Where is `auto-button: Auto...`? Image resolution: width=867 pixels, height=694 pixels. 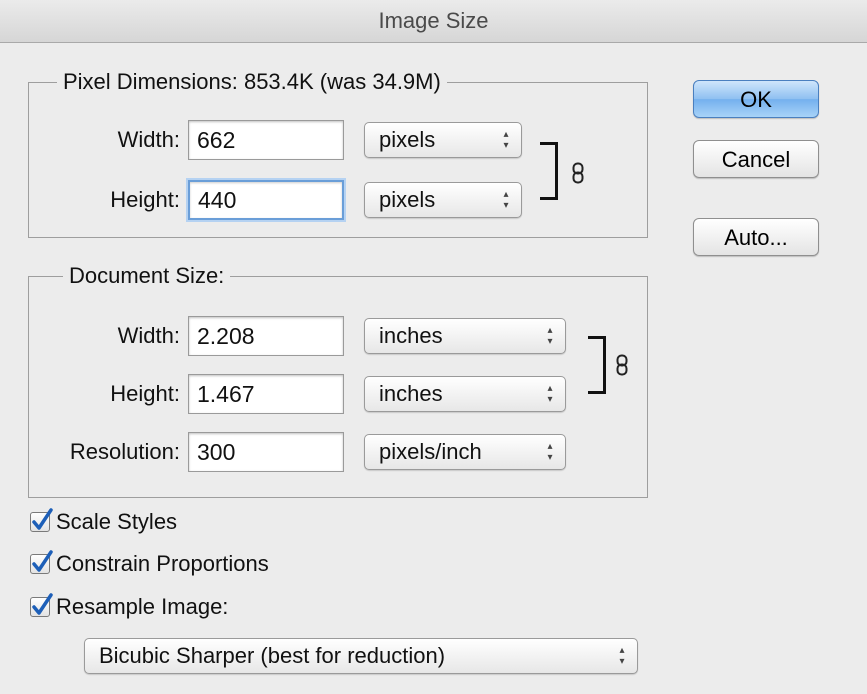
auto-button: Auto... is located at coordinates (756, 237).